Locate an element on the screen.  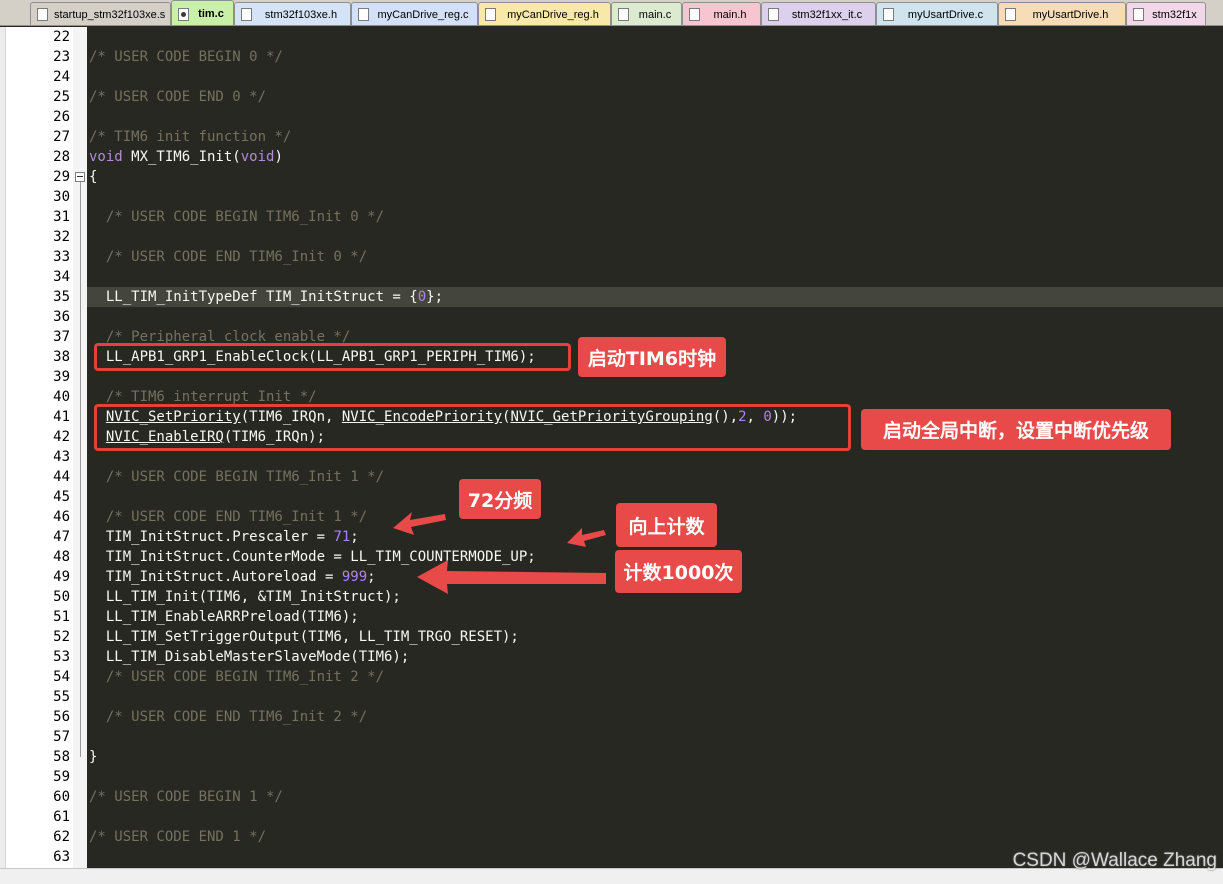
tab-tim-c: tim.c is located at coordinates (202, 12).